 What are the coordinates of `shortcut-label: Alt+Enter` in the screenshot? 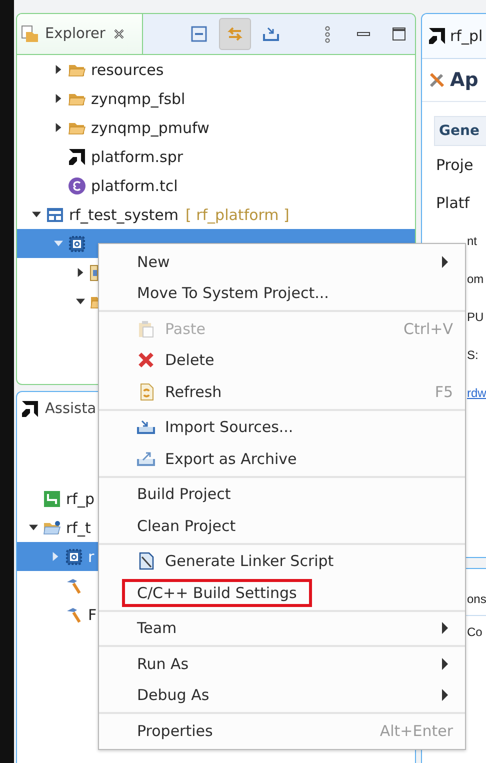 It's located at (416, 731).